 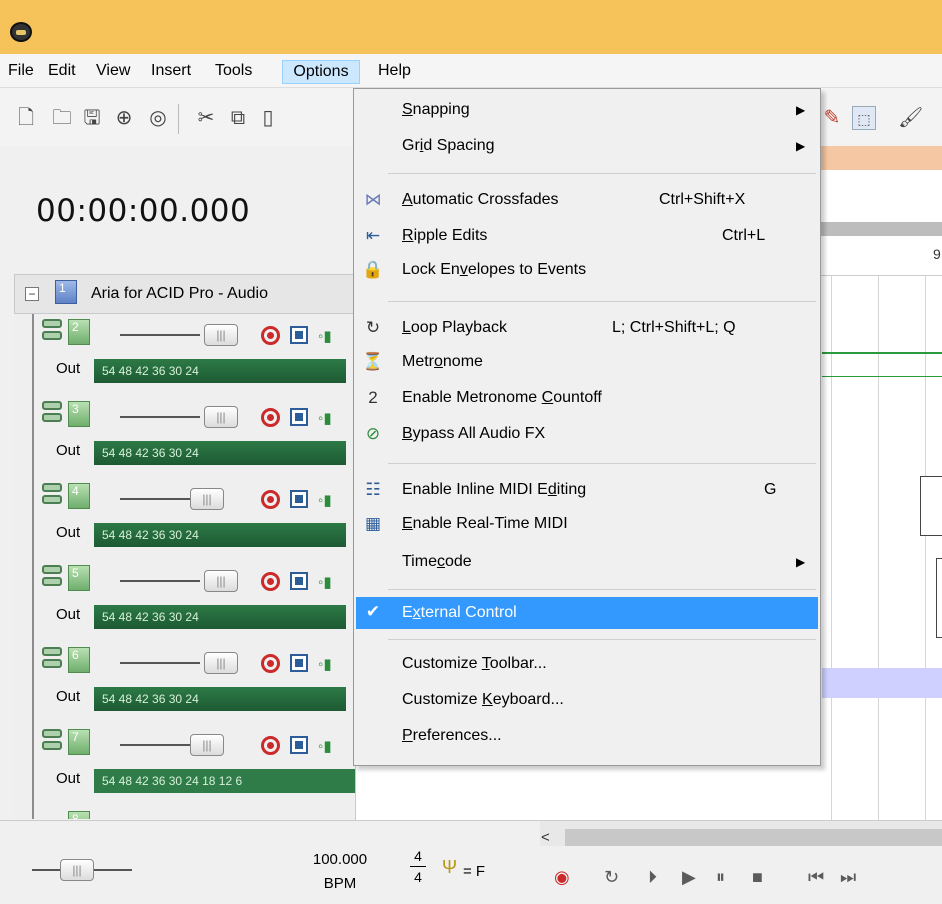 What do you see at coordinates (184, 437) in the screenshot?
I see `track-row: 3 ||| ◦▮ Out 54 48 42 36 30 24` at bounding box center [184, 437].